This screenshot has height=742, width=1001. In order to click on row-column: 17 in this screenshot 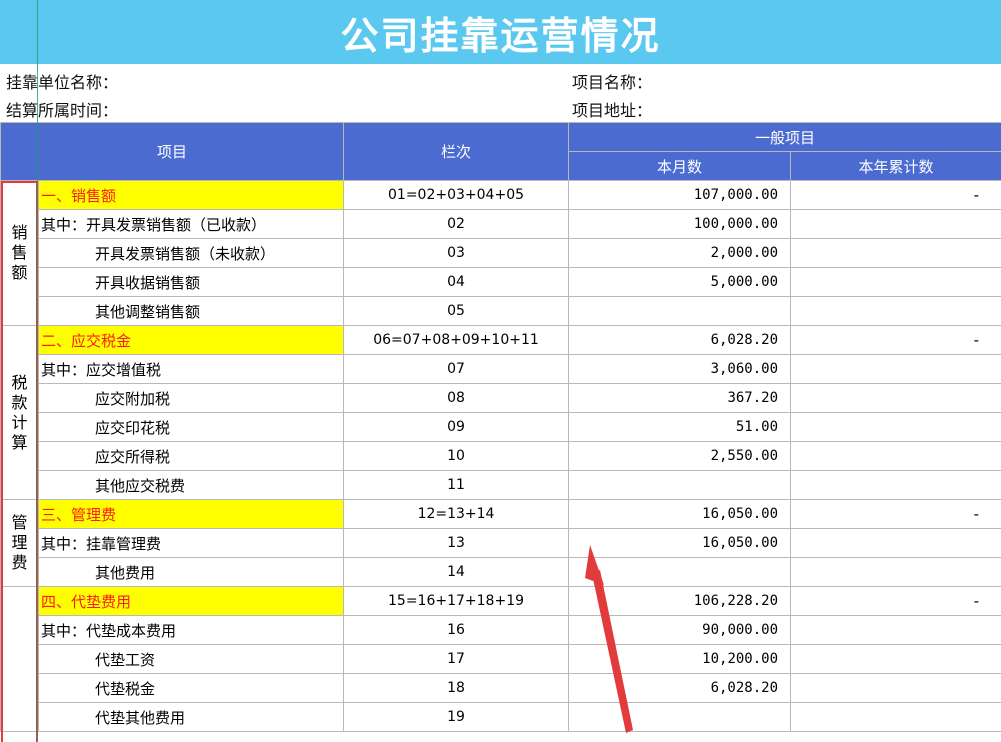, I will do `click(456, 659)`.